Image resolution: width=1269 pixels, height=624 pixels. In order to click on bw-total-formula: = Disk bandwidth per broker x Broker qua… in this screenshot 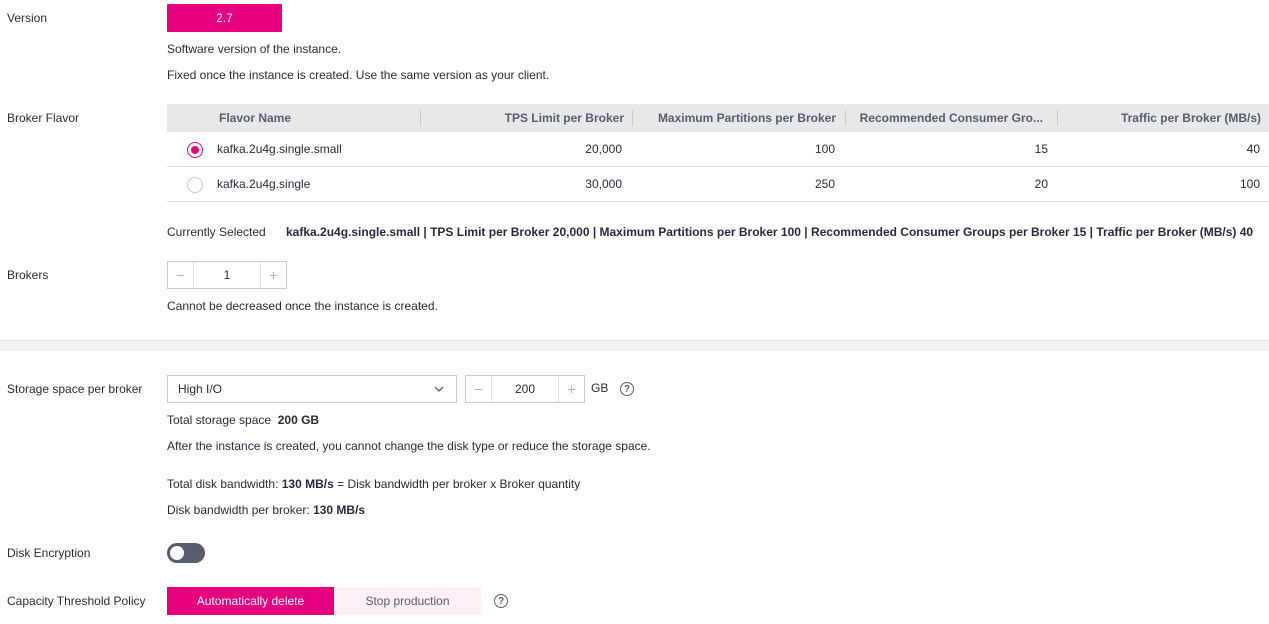, I will do `click(459, 484)`.